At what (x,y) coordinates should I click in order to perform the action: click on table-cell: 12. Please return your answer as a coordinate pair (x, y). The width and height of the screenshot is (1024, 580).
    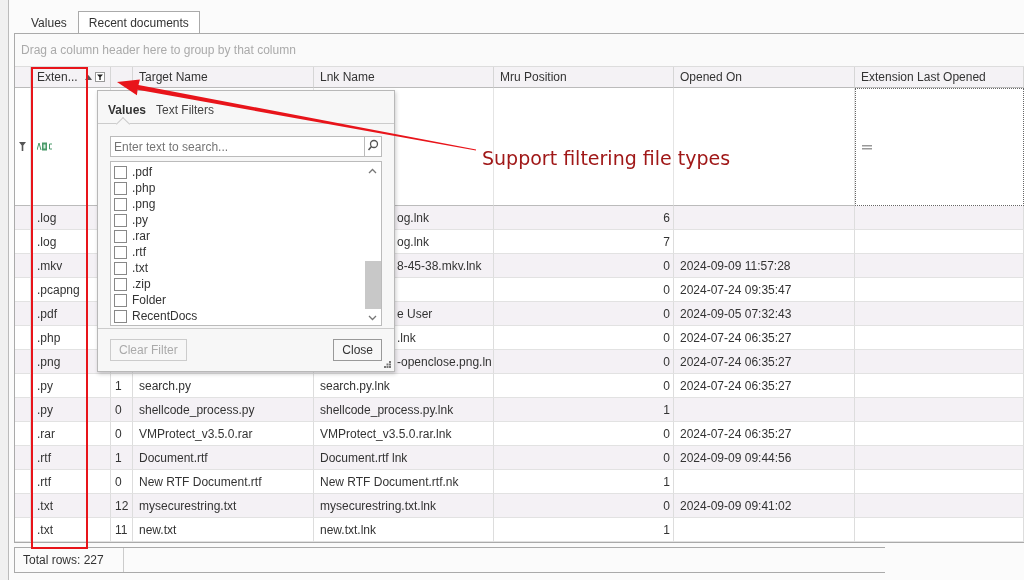
    Looking at the image, I should click on (122, 506).